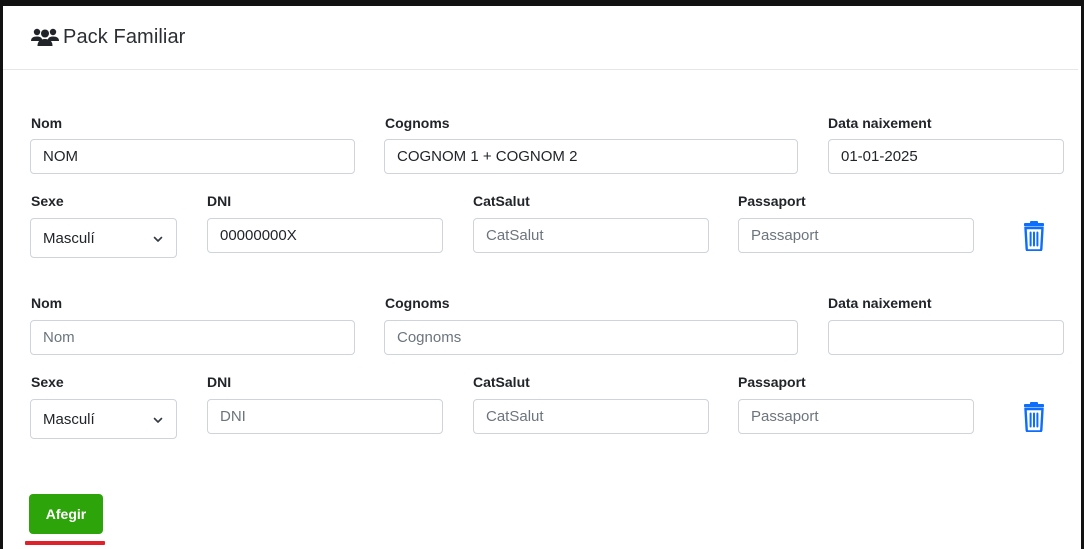  What do you see at coordinates (45, 38) in the screenshot?
I see `users-icon` at bounding box center [45, 38].